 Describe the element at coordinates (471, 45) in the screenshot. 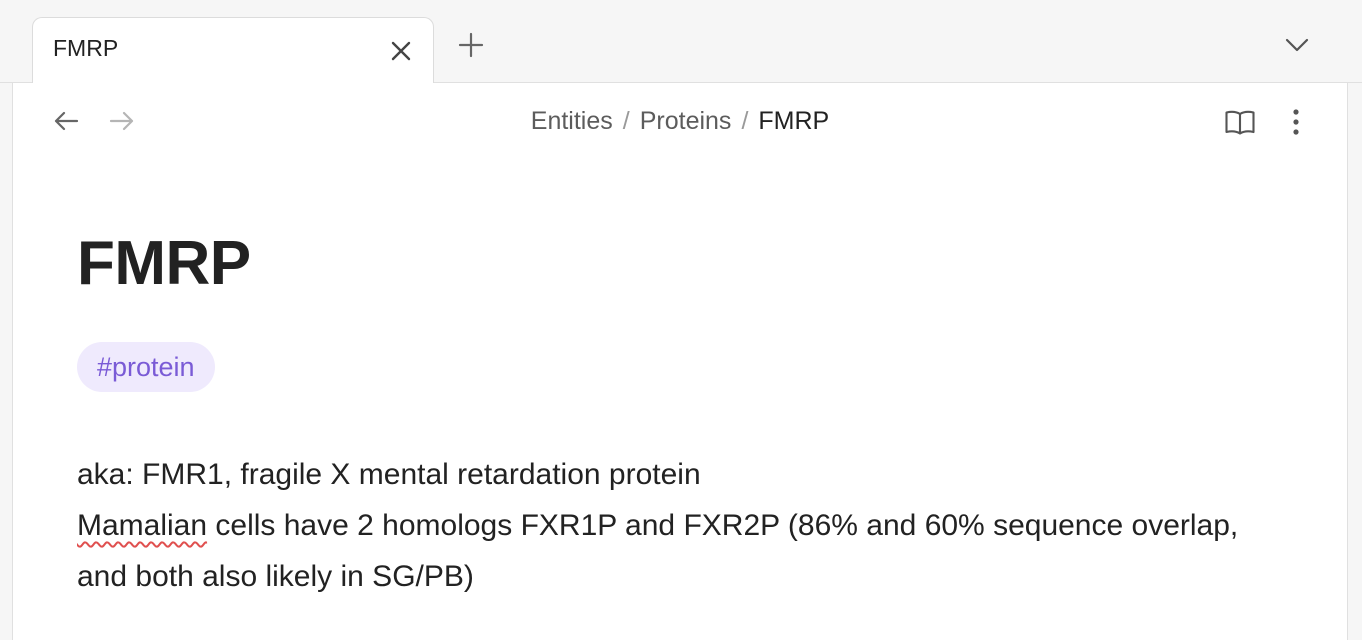

I see `plus-icon` at that location.